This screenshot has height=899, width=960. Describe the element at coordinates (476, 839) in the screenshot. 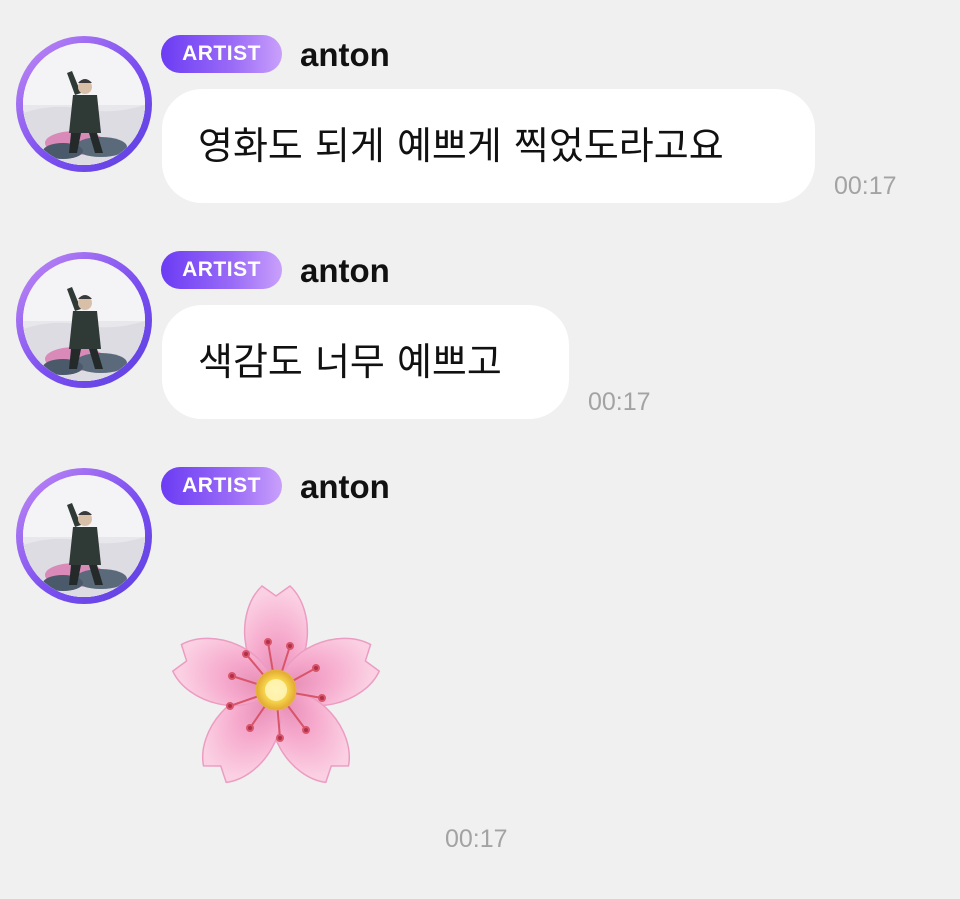

I see `message-timestamp: 00:17` at that location.